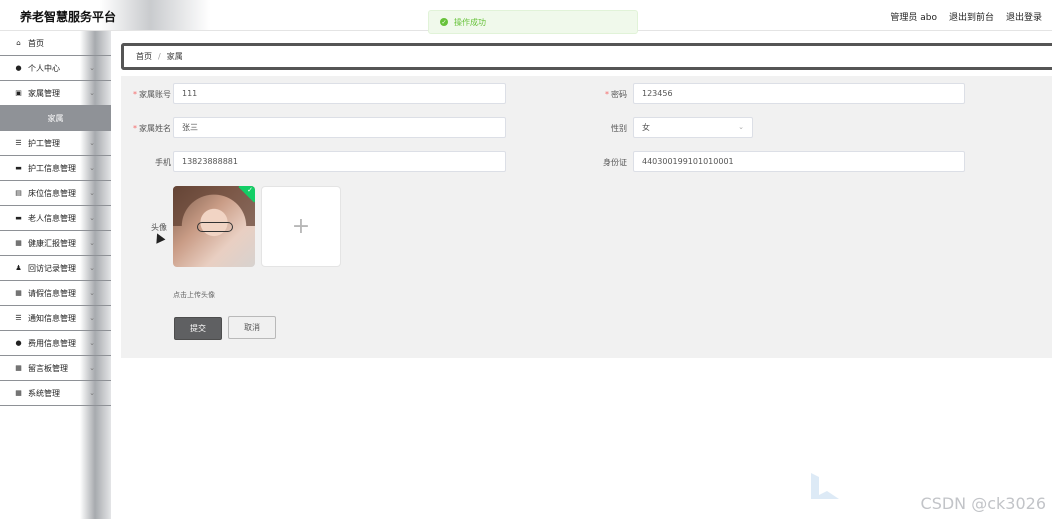 This screenshot has height=519, width=1052. I want to click on phone-label: 手机, so click(163, 162).